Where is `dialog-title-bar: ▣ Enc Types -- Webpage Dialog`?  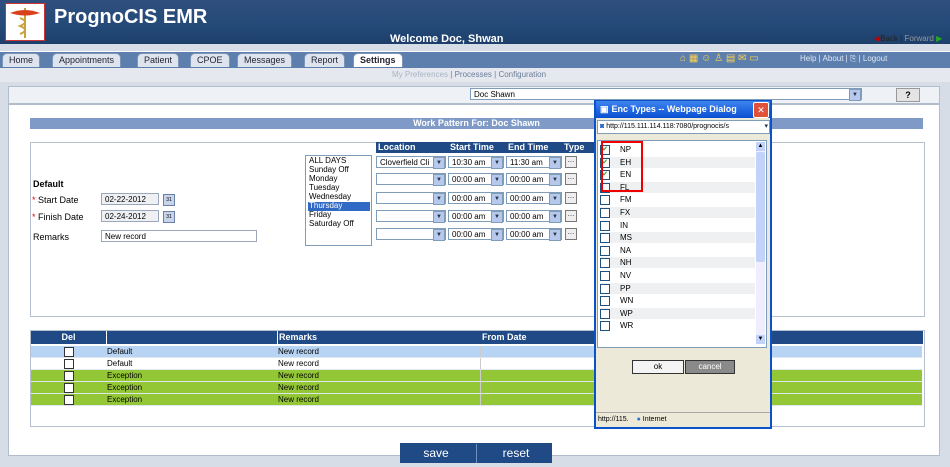 dialog-title-bar: ▣ Enc Types -- Webpage Dialog is located at coordinates (683, 109).